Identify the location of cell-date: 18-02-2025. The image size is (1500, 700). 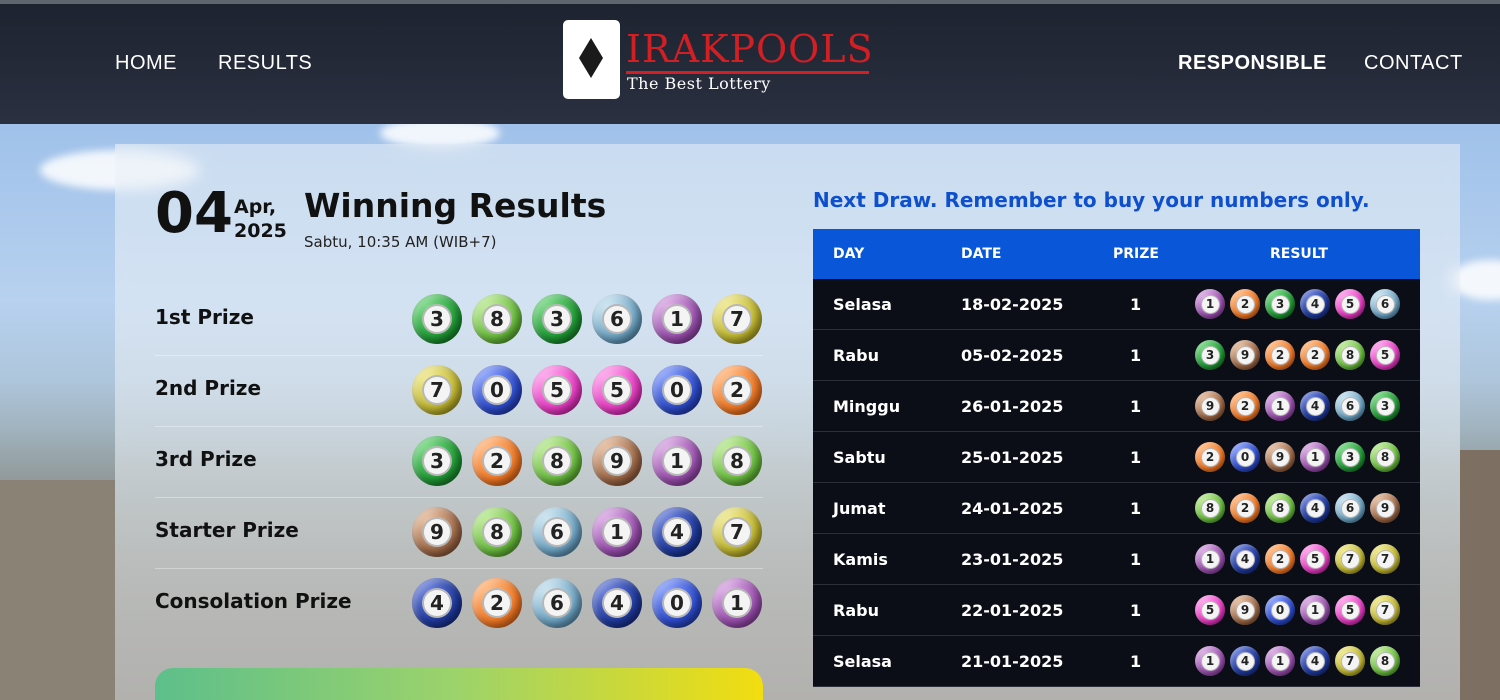
(1012, 304).